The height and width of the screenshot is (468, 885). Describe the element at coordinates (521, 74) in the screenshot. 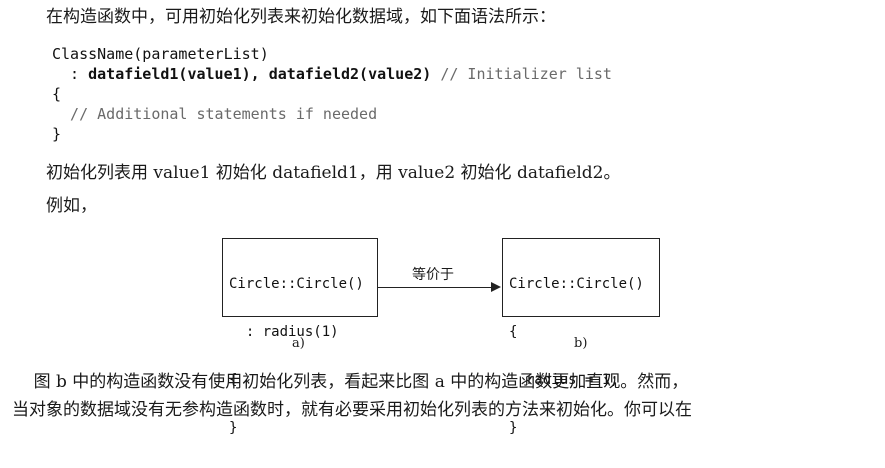

I see `syntax-comment: // Initializer list` at that location.